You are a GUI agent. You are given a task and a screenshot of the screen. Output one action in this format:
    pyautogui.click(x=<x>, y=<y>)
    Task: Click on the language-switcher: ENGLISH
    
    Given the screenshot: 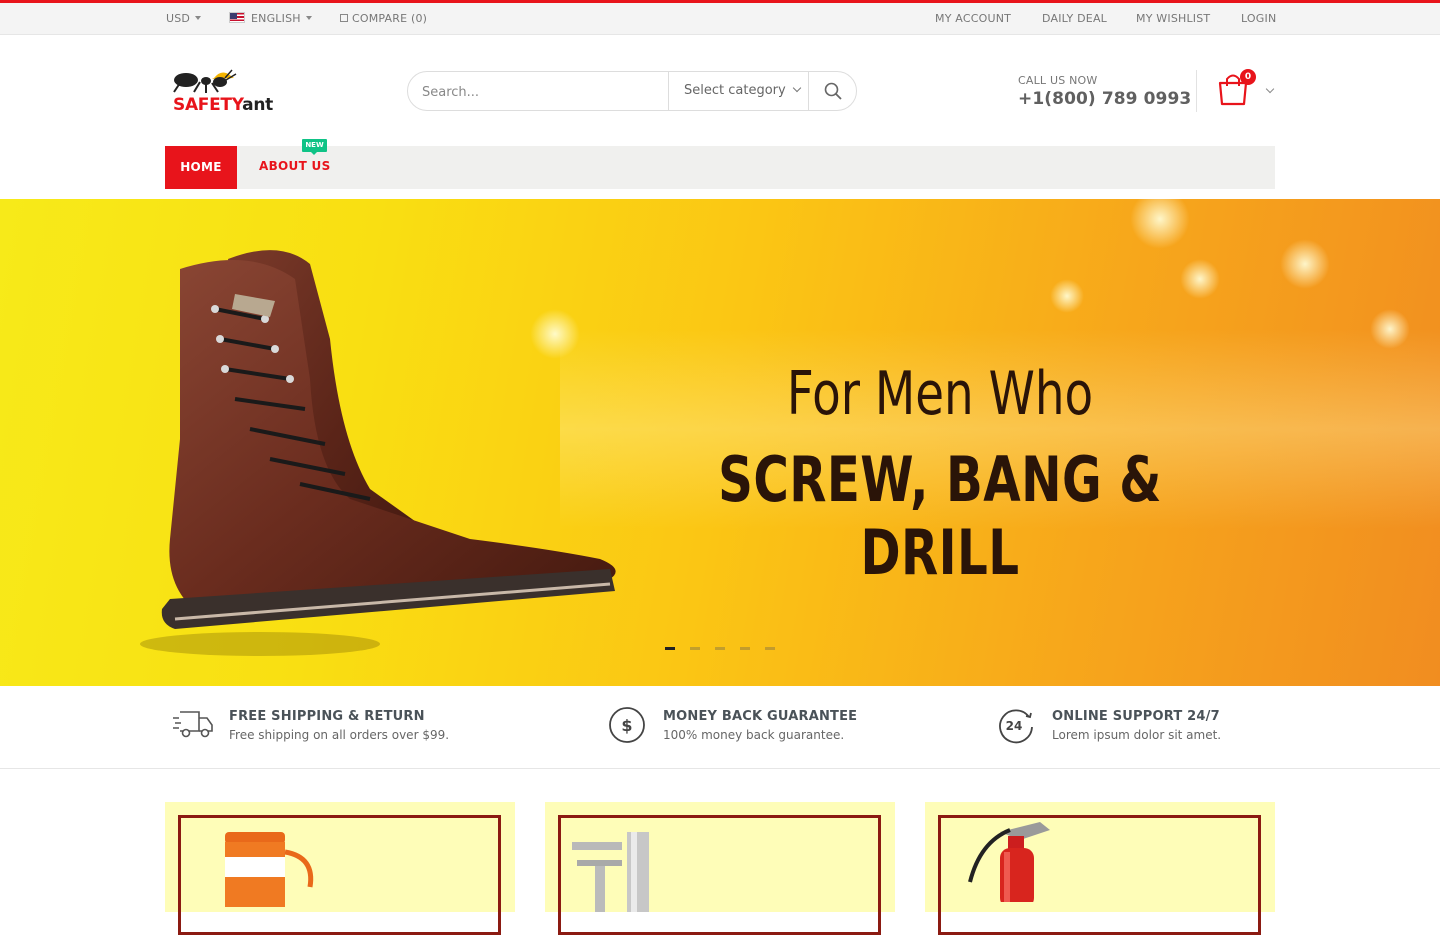 What is the action you would take?
    pyautogui.click(x=270, y=18)
    